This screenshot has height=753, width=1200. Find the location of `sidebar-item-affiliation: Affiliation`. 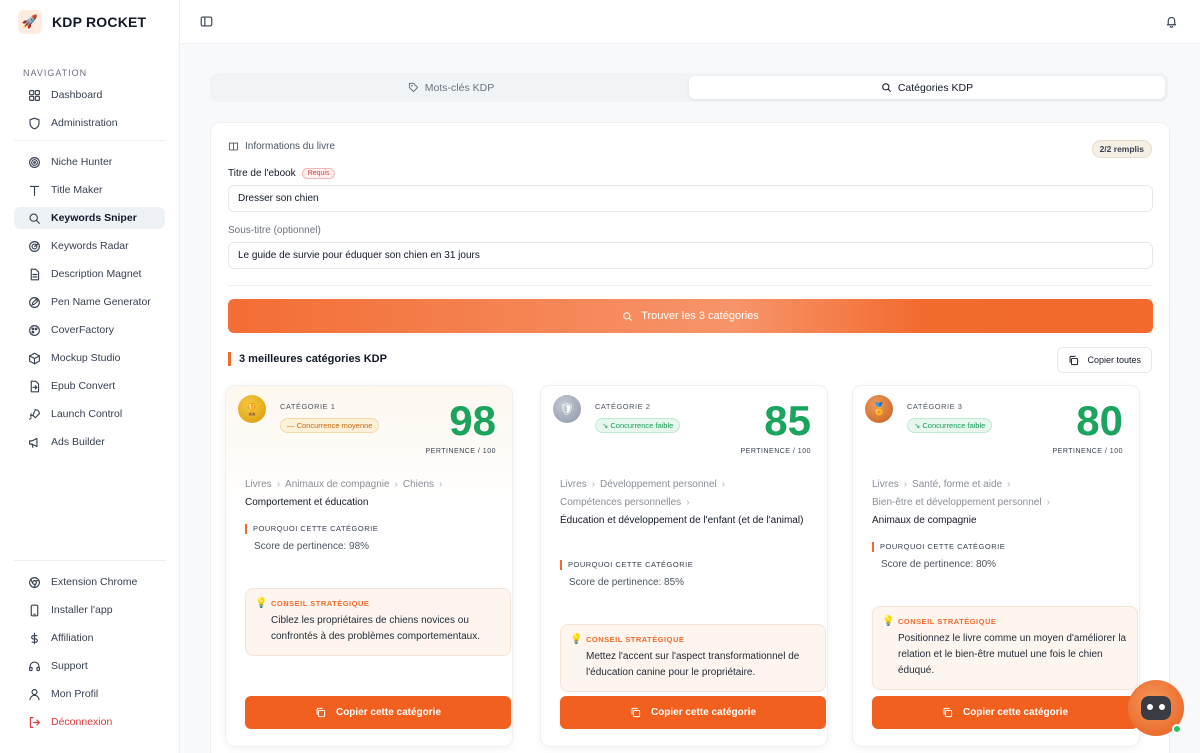

sidebar-item-affiliation: Affiliation is located at coordinates (90, 638).